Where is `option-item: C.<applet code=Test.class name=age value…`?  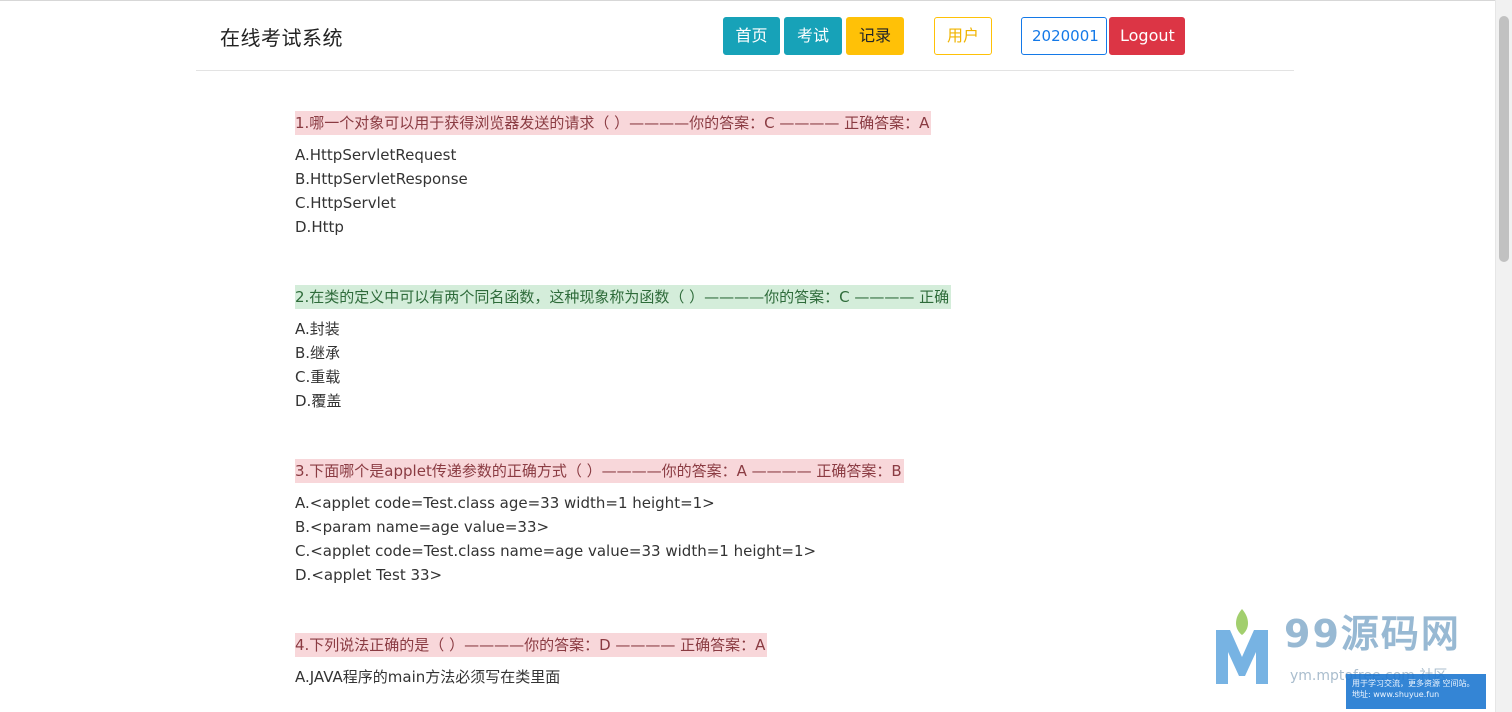
option-item: C.<applet code=Test.class name=age value… is located at coordinates (556, 551).